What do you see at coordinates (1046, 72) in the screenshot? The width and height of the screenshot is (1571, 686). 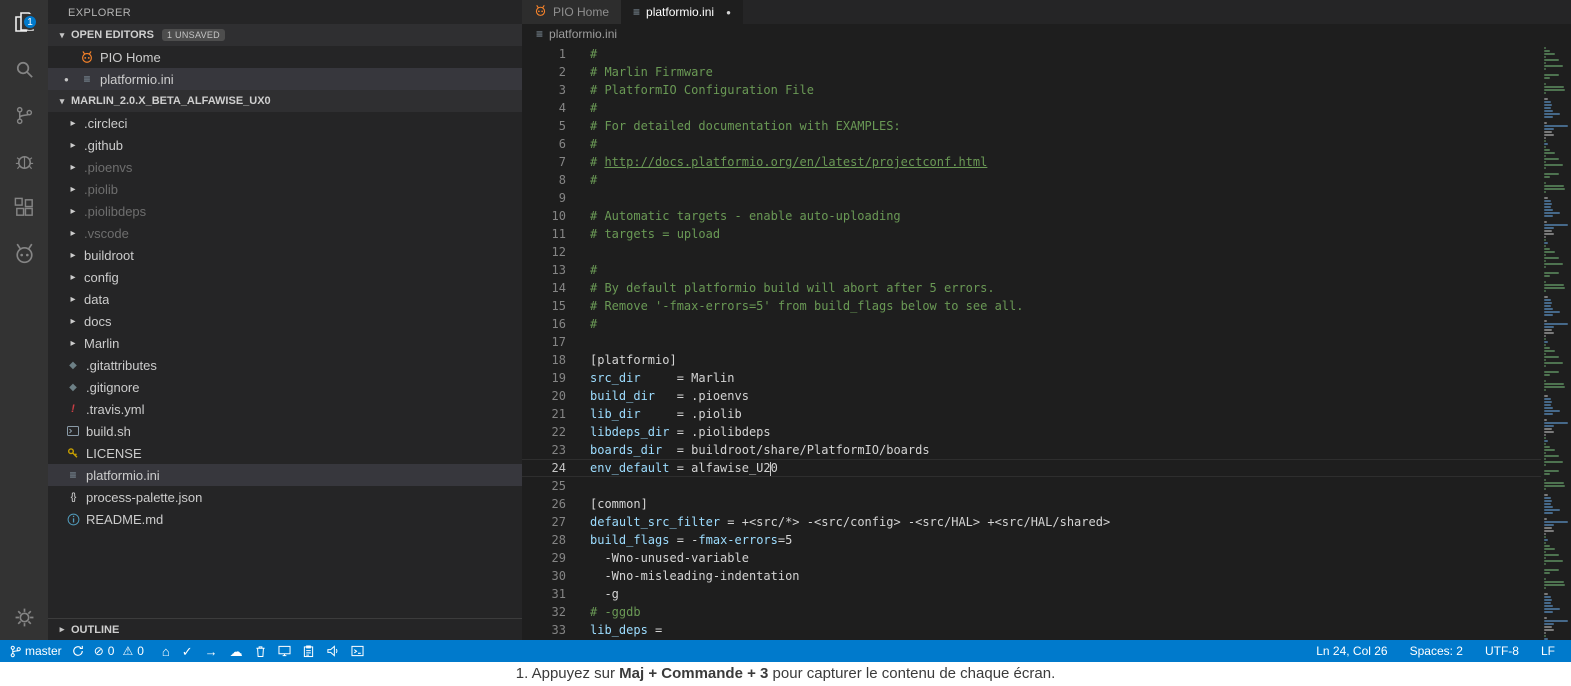 I see `code-line-2: 2 # Marlin Firmware` at bounding box center [1046, 72].